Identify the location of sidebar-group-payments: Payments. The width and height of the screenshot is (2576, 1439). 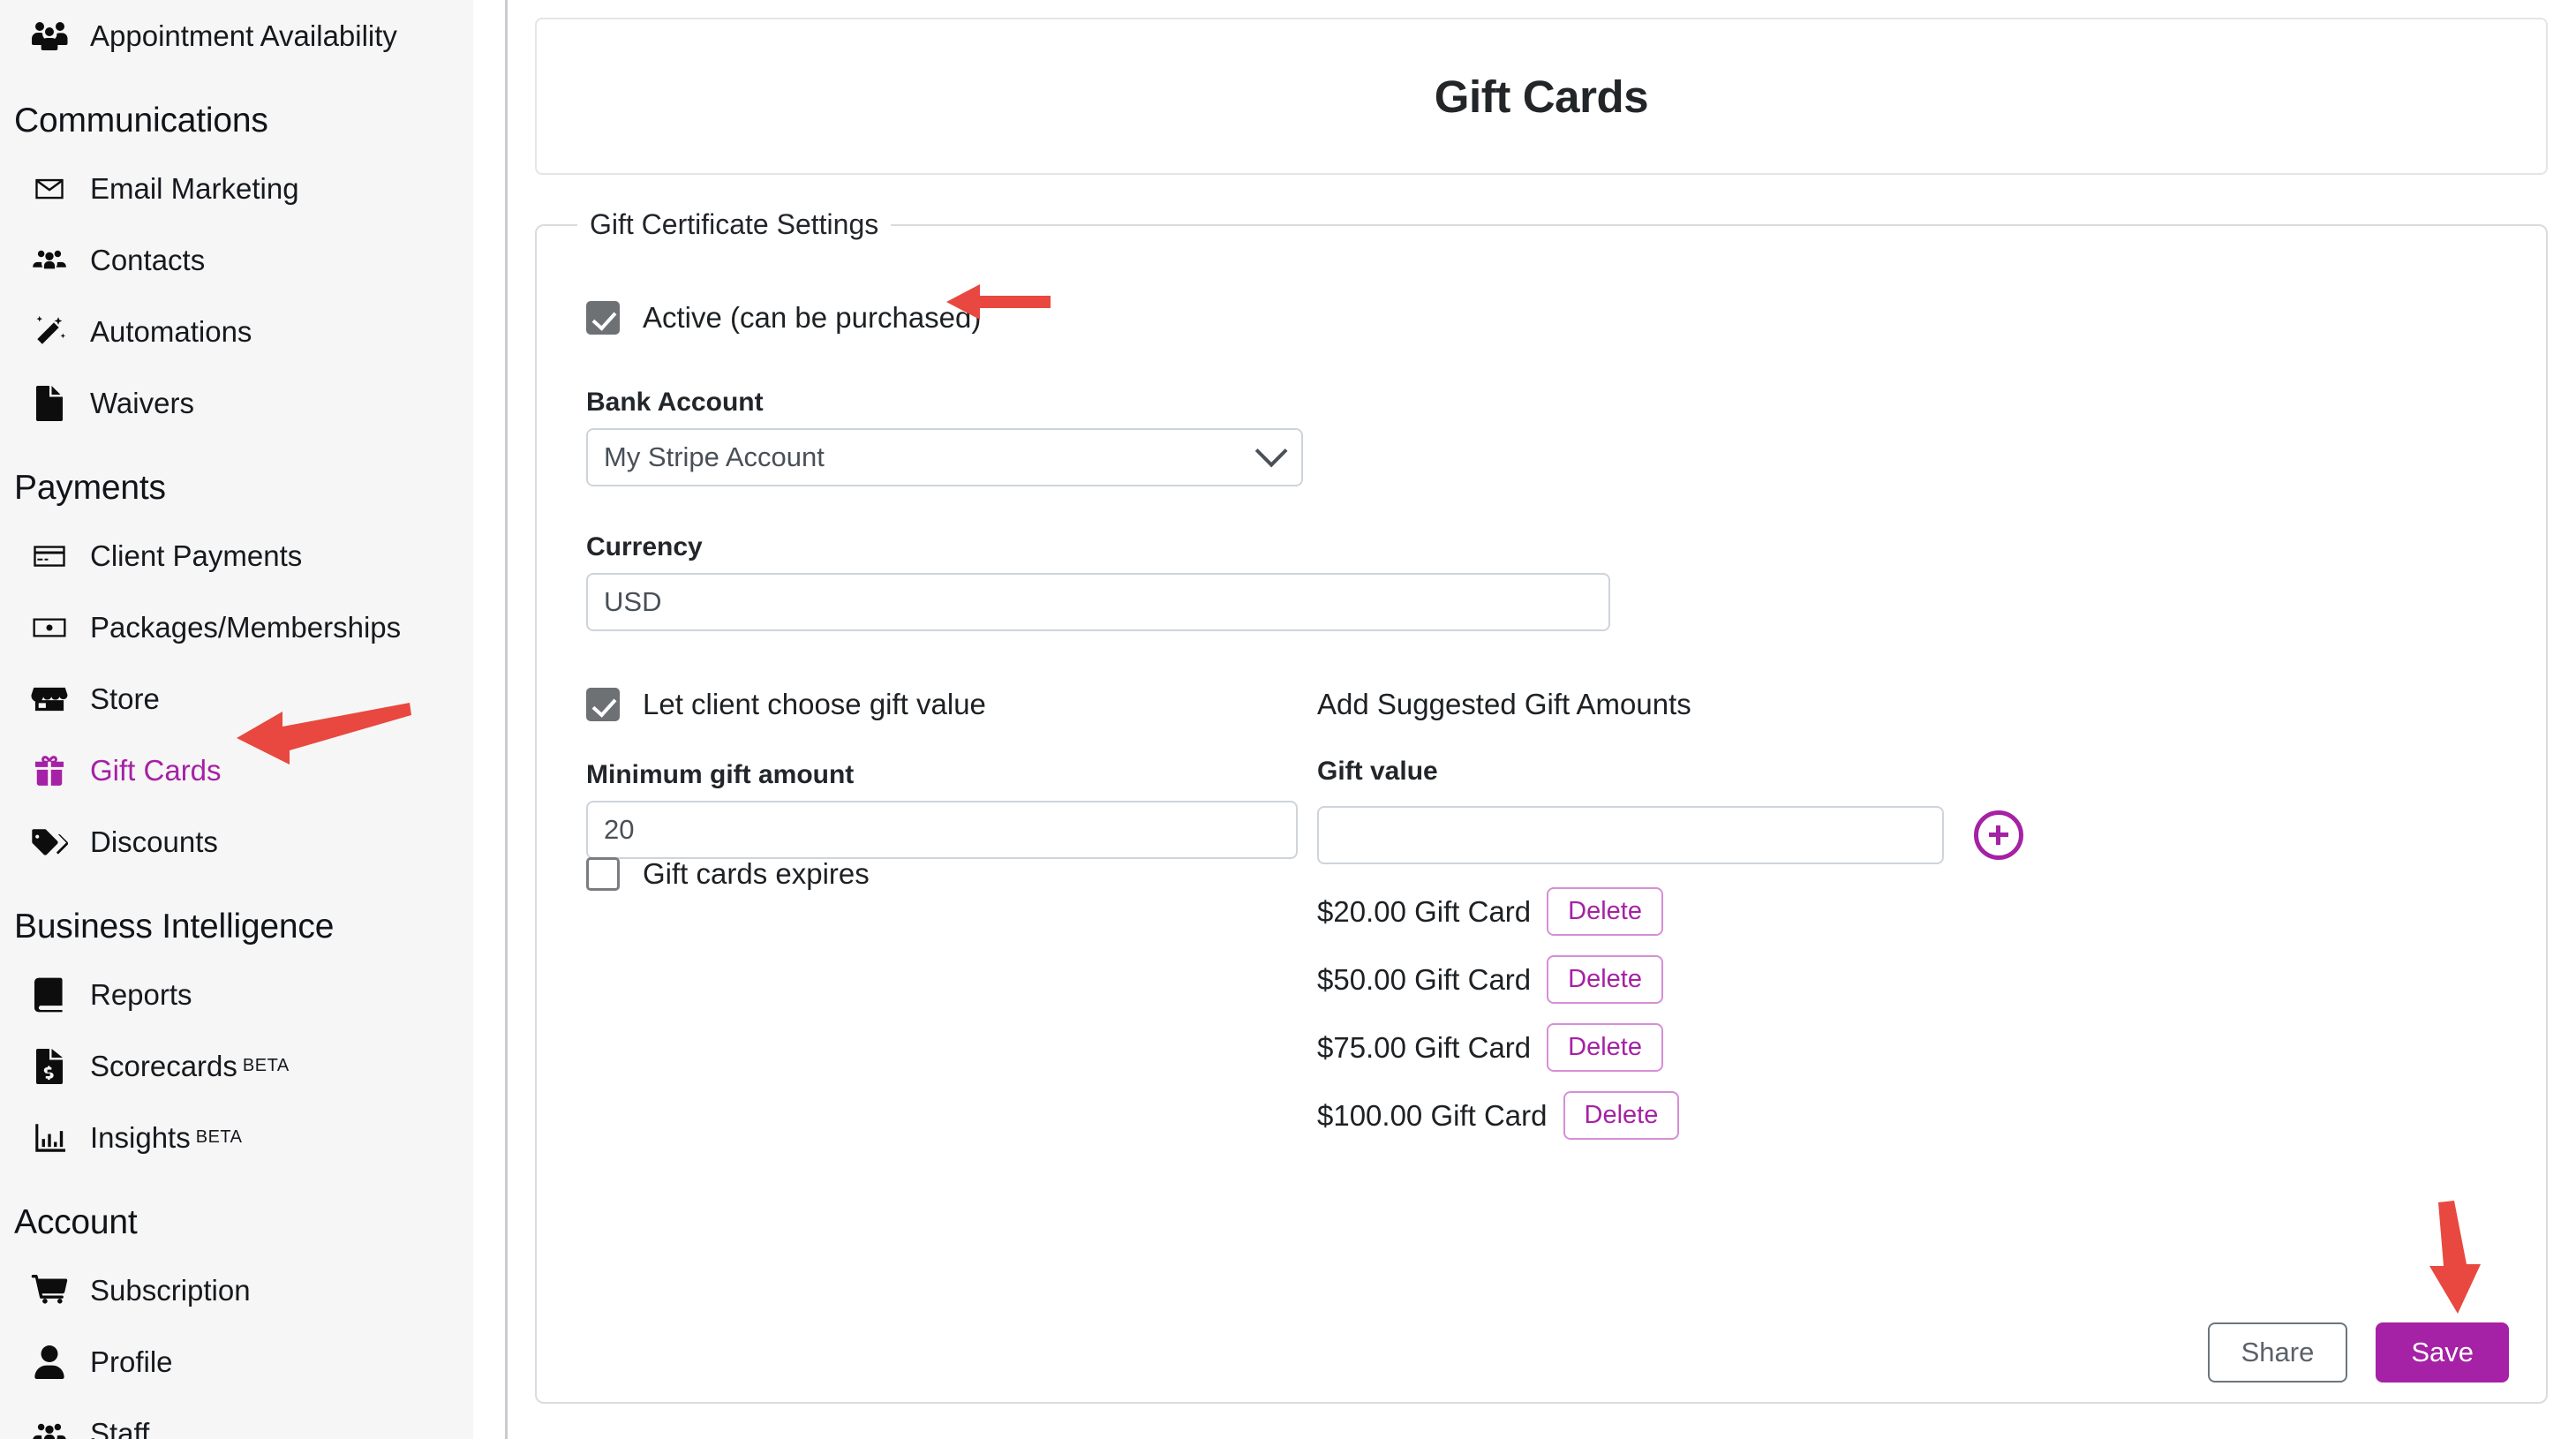
(90, 488).